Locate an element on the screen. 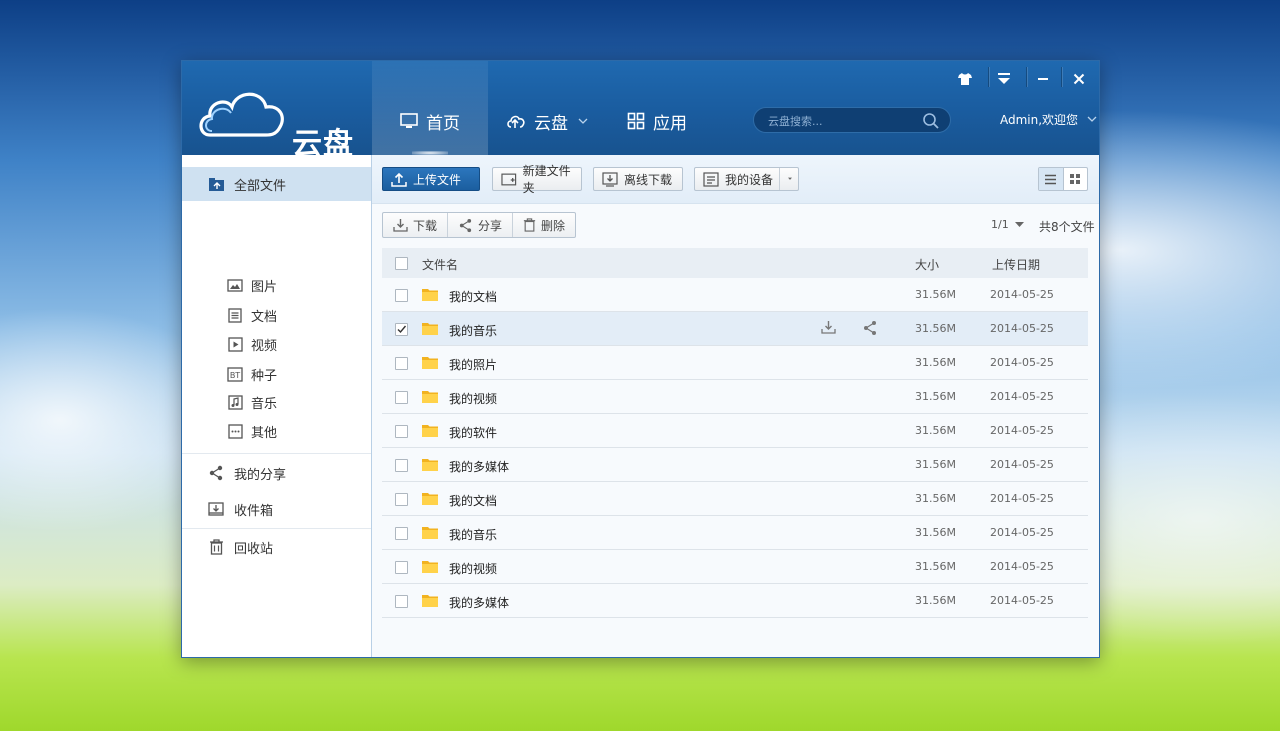  page-selector: 1/1 is located at coordinates (1007, 224).